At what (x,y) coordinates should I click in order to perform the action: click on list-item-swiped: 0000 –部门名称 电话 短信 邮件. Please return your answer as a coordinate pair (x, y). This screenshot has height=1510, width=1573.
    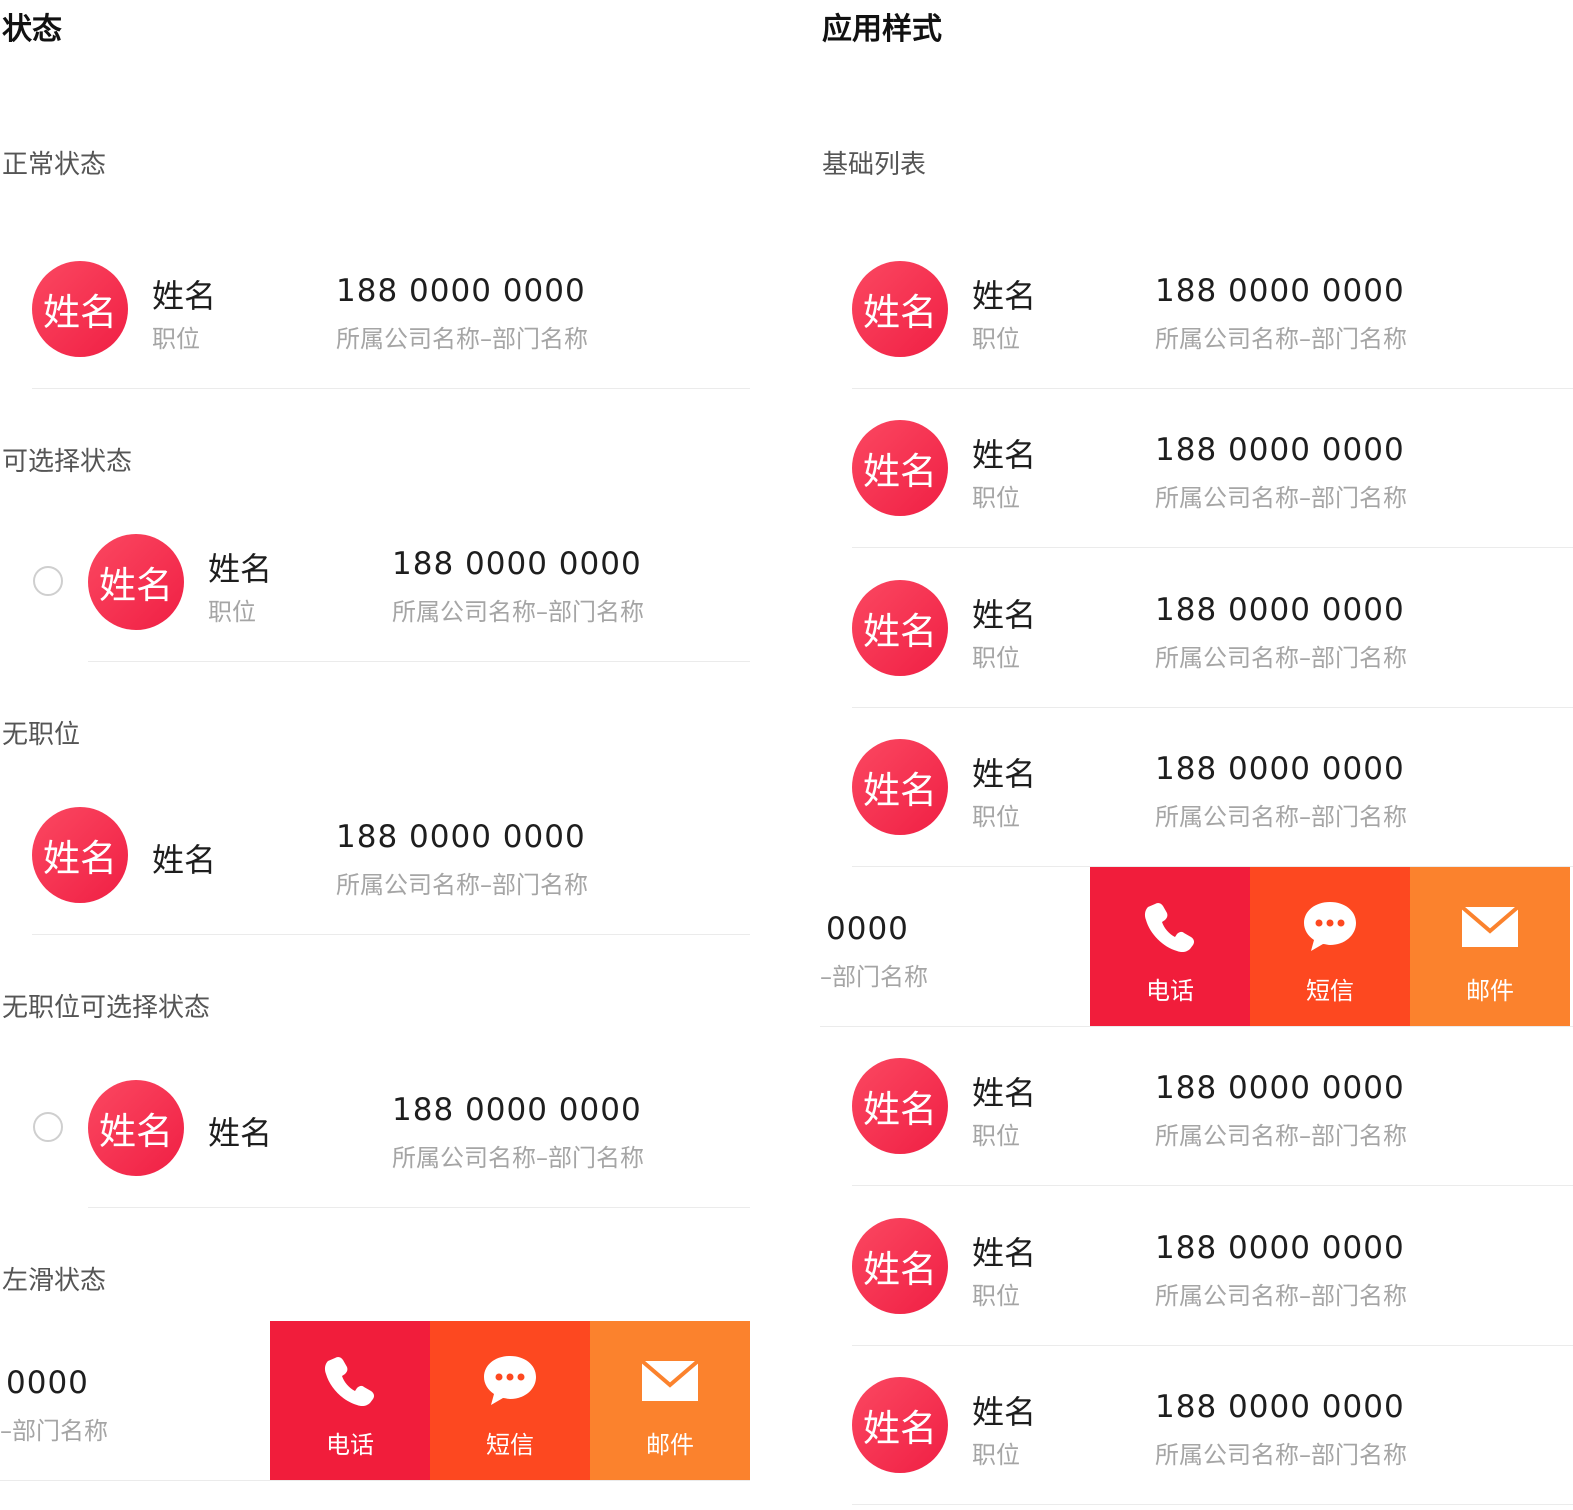
    Looking at the image, I should click on (1196, 947).